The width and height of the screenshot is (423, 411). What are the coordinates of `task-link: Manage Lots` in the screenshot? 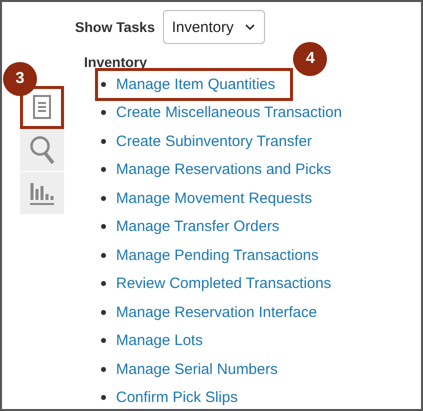 It's located at (159, 341).